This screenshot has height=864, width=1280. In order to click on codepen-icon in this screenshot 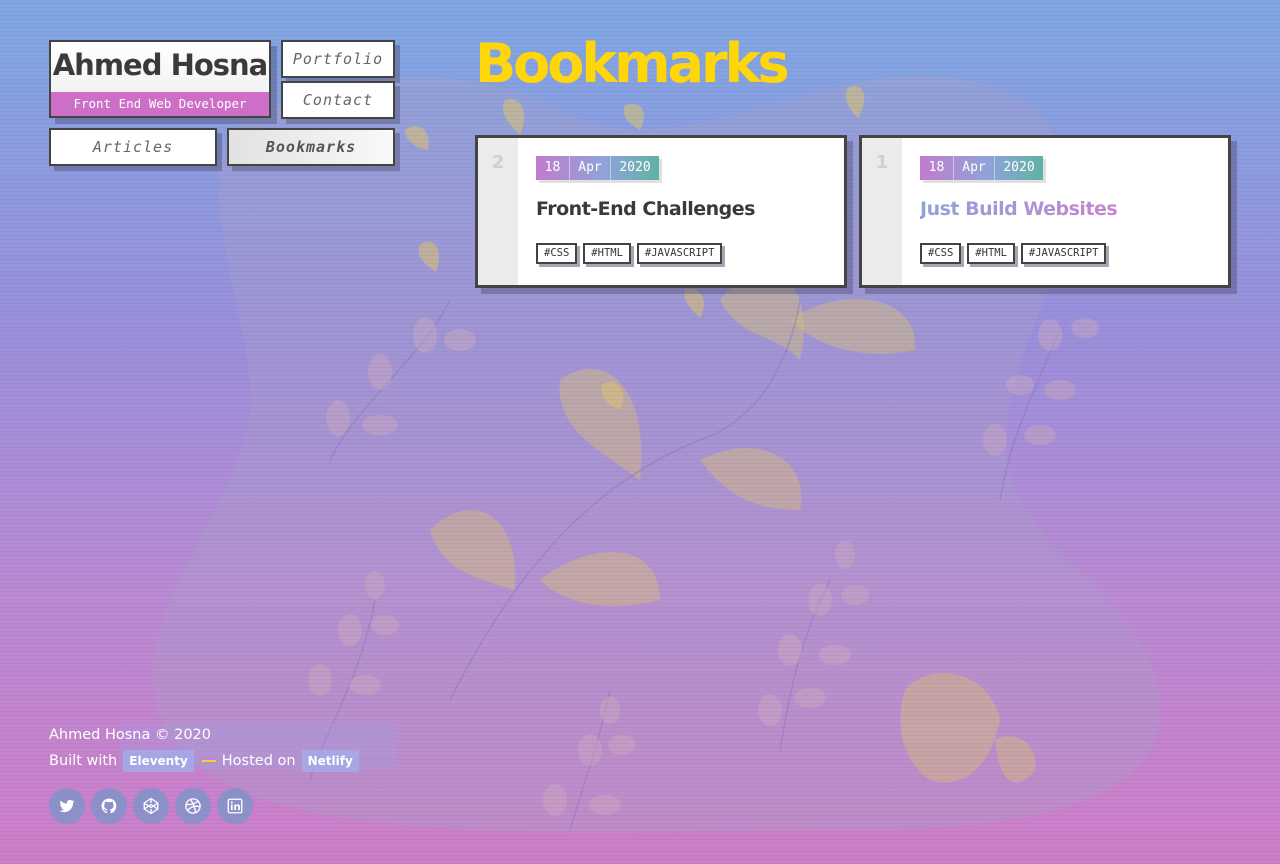, I will do `click(151, 806)`.